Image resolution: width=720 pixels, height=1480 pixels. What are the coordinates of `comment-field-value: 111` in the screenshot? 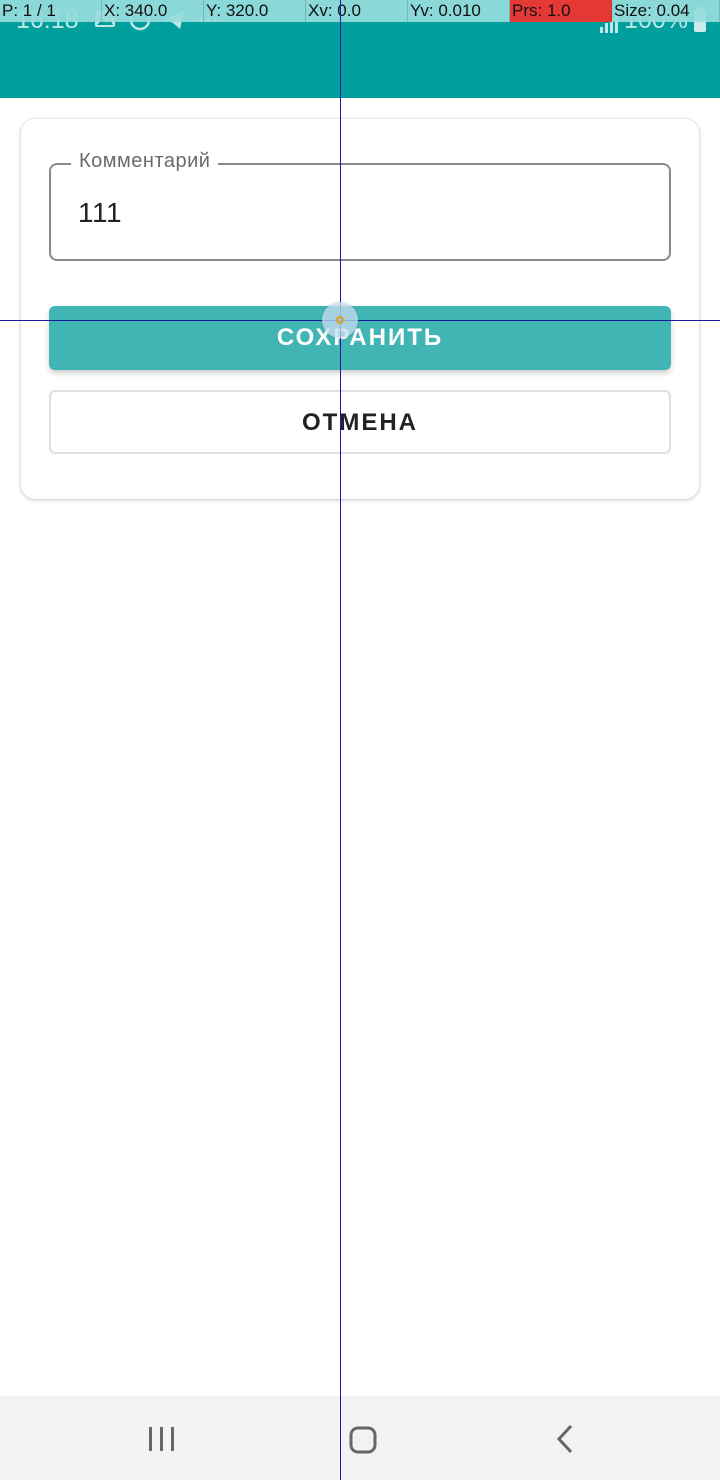 It's located at (100, 213).